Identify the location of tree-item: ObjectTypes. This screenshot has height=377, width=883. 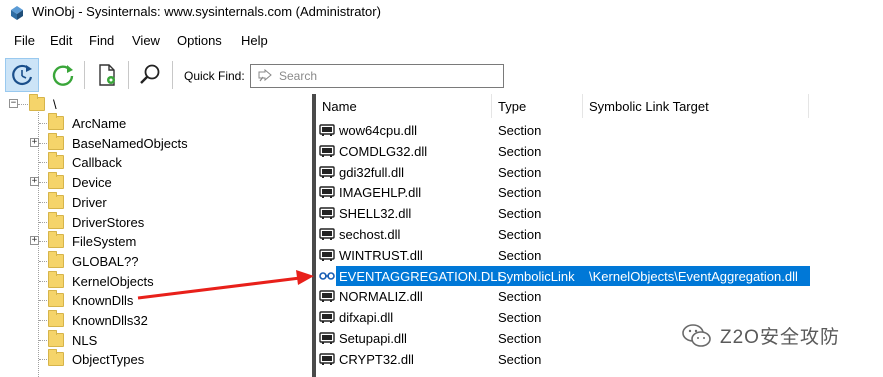
(96, 359).